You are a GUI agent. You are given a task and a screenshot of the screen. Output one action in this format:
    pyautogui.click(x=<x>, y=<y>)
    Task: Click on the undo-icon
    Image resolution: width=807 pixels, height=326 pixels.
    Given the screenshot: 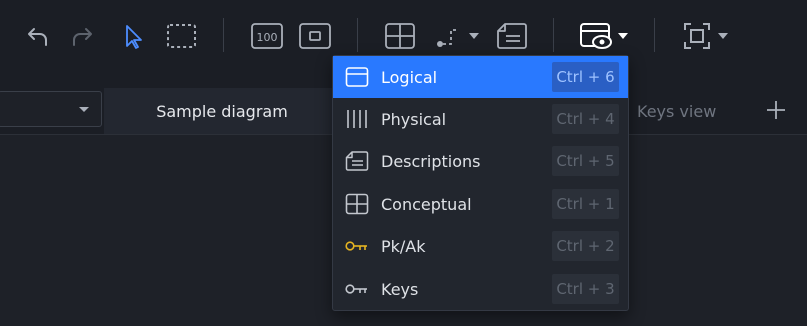 What is the action you would take?
    pyautogui.click(x=36, y=36)
    